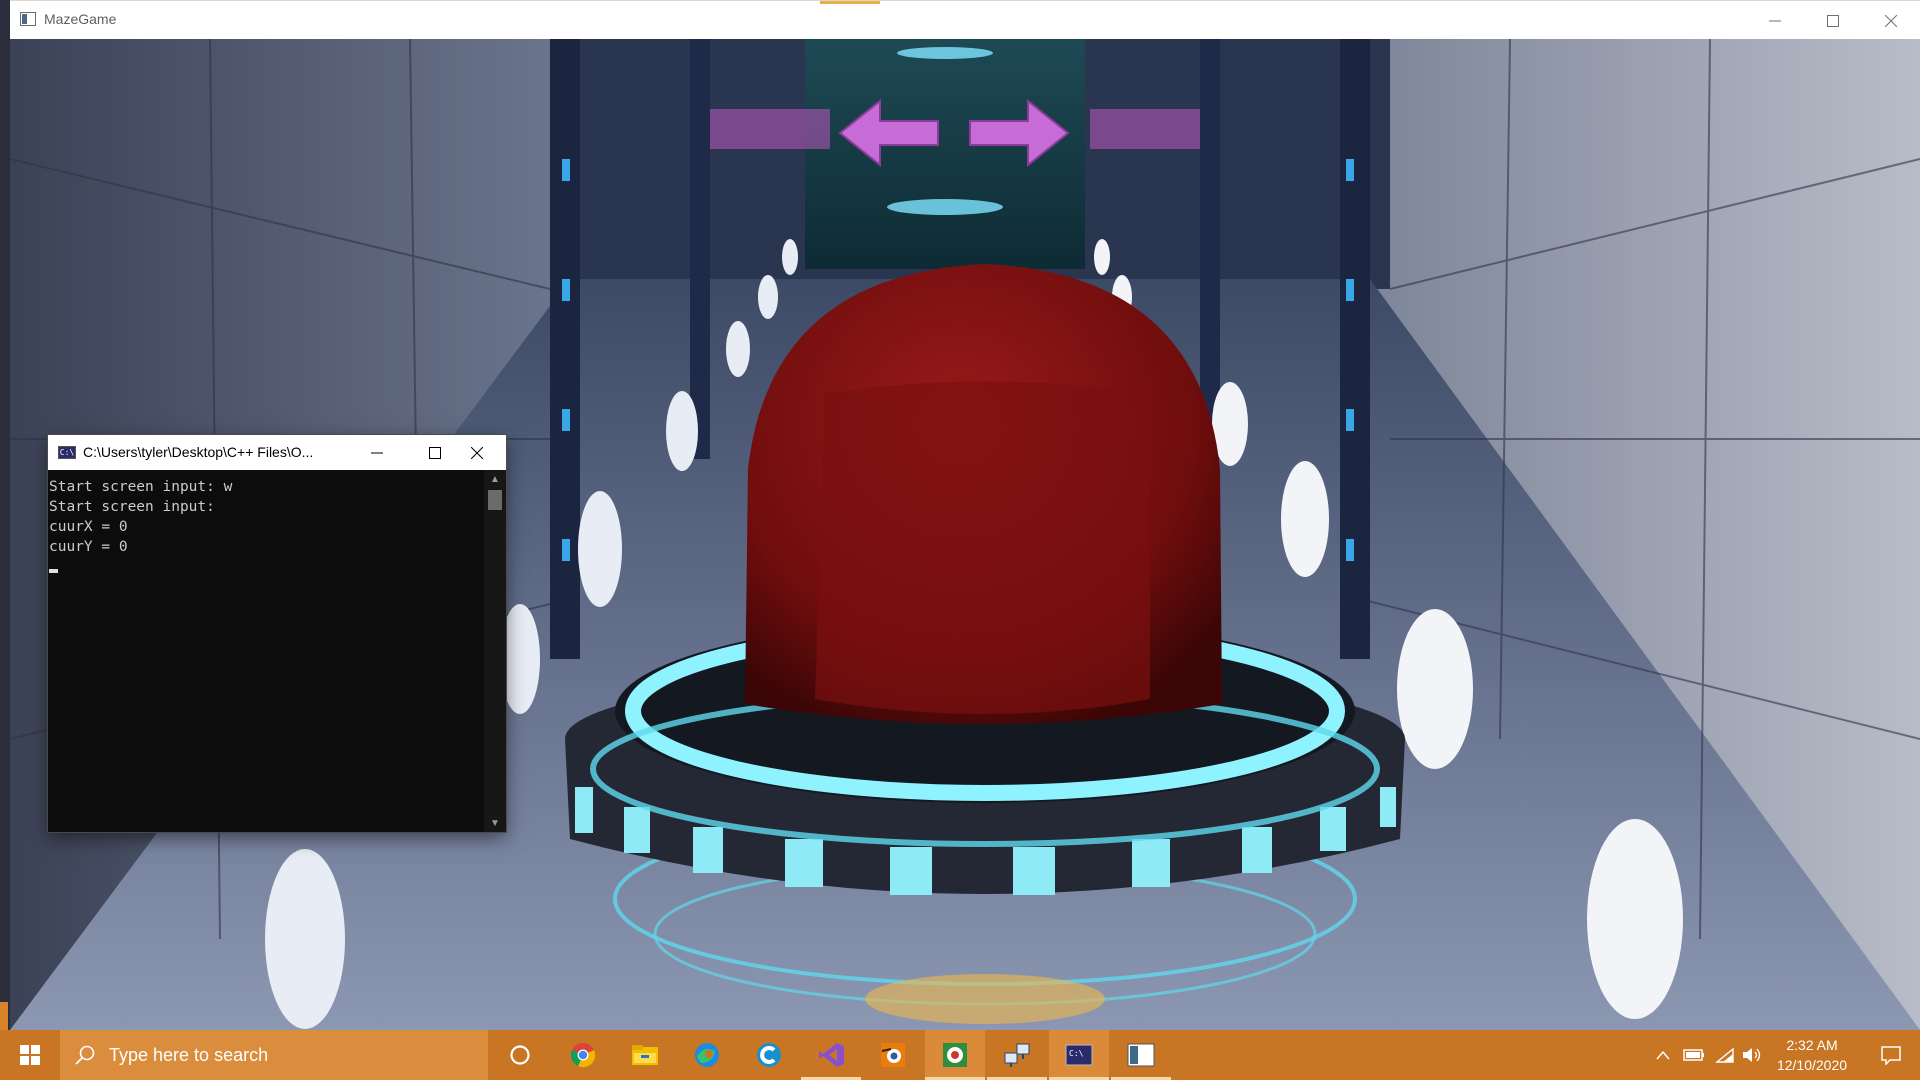  What do you see at coordinates (53, 571) in the screenshot?
I see `text-cursor` at bounding box center [53, 571].